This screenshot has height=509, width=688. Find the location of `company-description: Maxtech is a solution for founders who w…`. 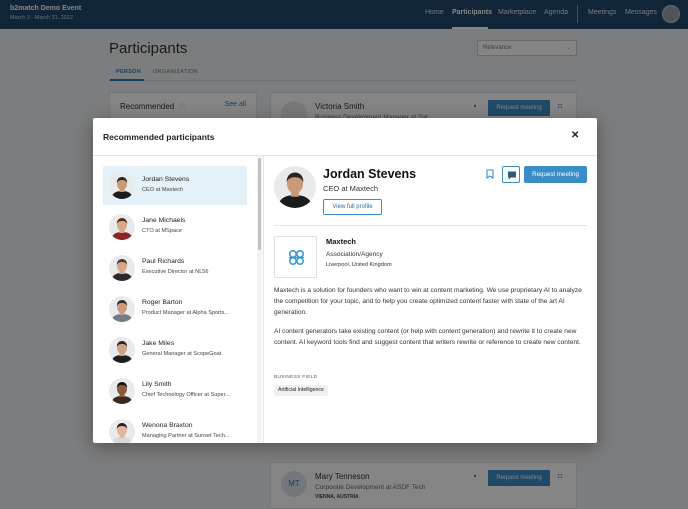

company-description: Maxtech is a solution for founders who w… is located at coordinates (432, 320).